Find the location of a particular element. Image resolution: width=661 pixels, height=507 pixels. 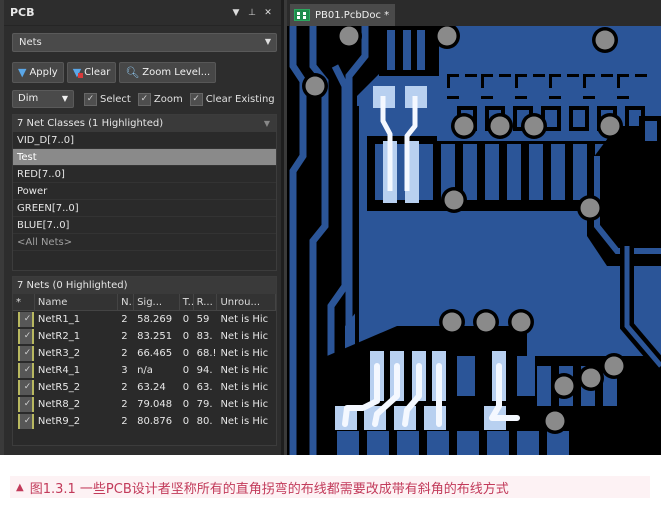

net-row: ✓ NetR9_2 2 80.876 0 80. Net is Hic is located at coordinates (144, 421).